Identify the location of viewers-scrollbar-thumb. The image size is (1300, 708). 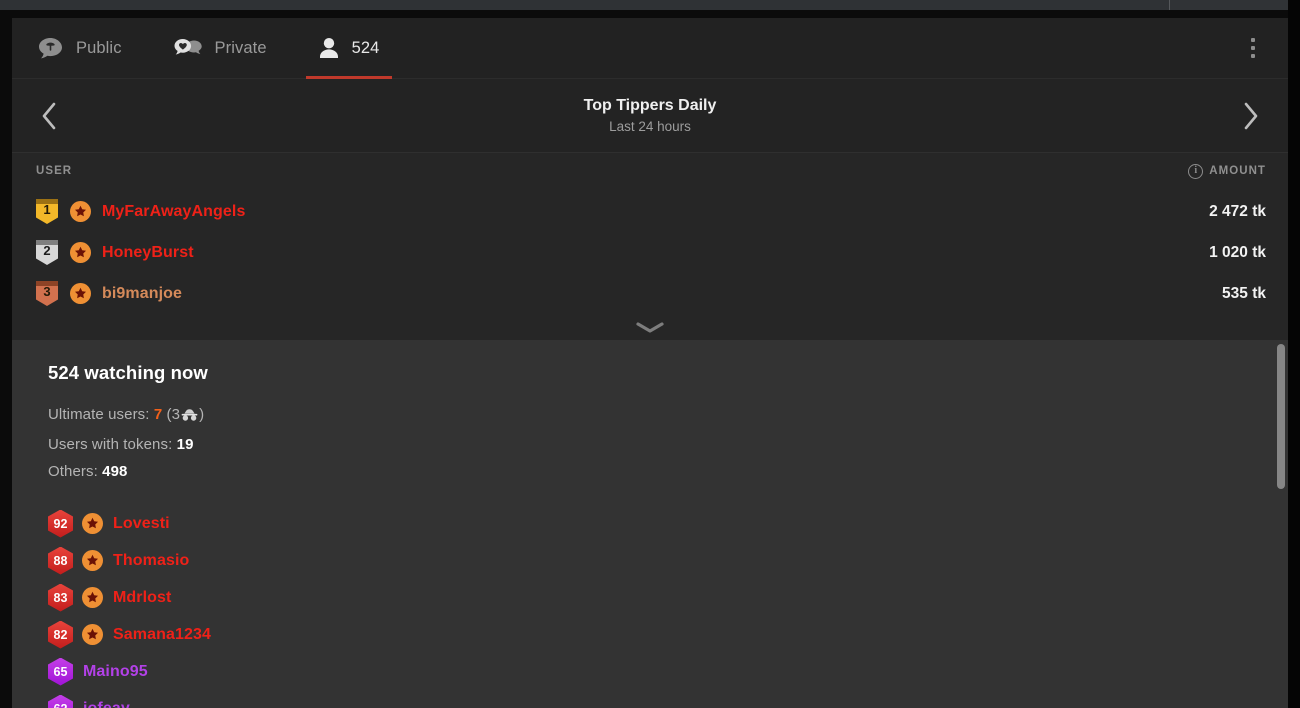
(1281, 416).